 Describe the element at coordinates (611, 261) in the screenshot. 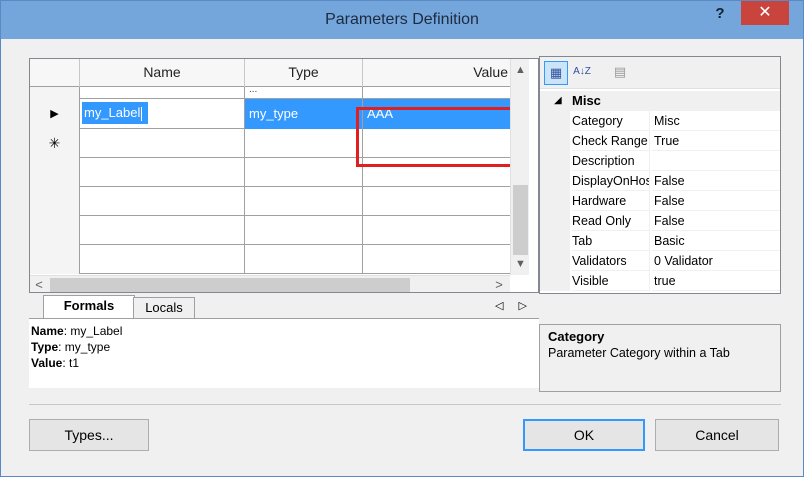

I see `property-name: Validators` at that location.